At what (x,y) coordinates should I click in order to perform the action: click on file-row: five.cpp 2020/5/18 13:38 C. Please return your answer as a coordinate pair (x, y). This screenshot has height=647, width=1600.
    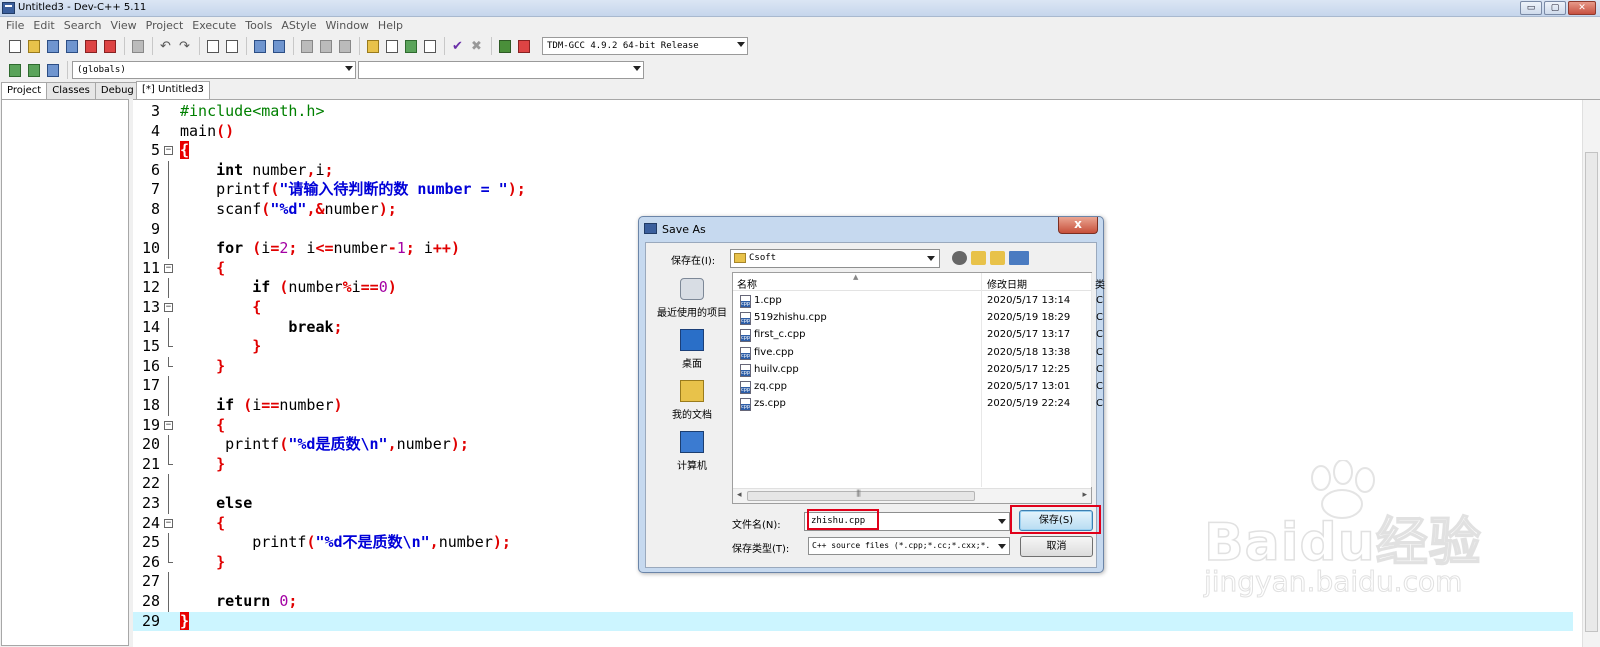
    Looking at the image, I should click on (918, 353).